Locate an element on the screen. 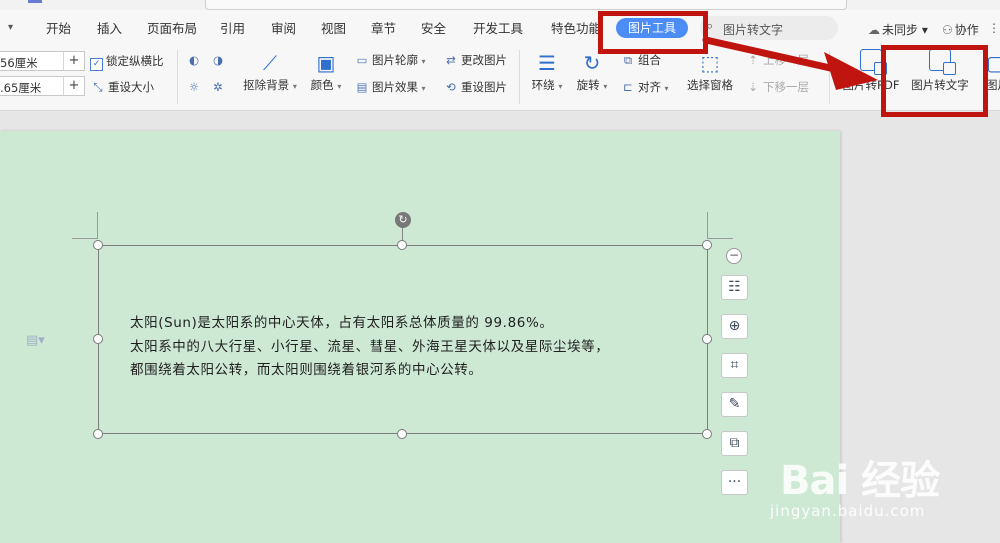 The width and height of the screenshot is (1000, 543). watermark-logo: Bai 经验 is located at coordinates (860, 481).